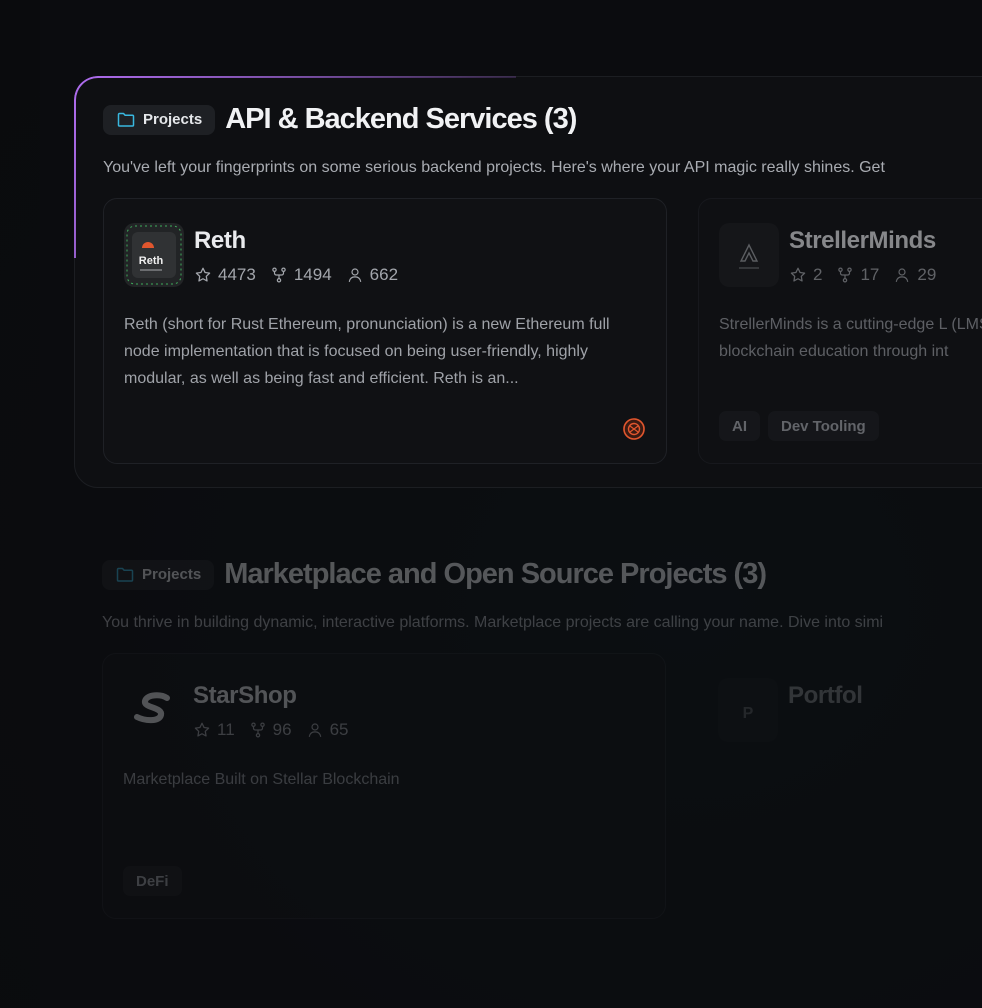  Describe the element at coordinates (823, 426) in the screenshot. I see `tag: Dev Tooling` at that location.